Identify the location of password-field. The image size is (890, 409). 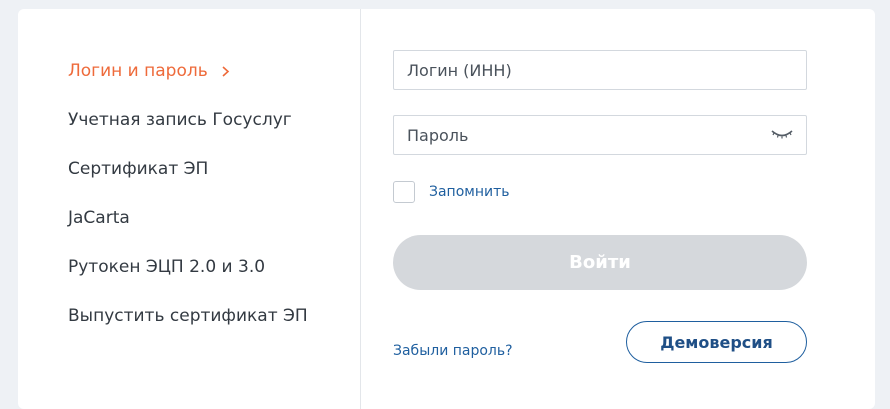
(600, 135).